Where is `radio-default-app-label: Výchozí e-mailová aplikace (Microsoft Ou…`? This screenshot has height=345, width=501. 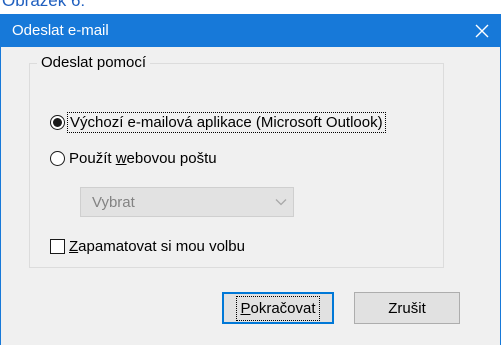 radio-default-app-label: Výchozí e-mailová aplikace (Microsoft Ou… is located at coordinates (226, 122).